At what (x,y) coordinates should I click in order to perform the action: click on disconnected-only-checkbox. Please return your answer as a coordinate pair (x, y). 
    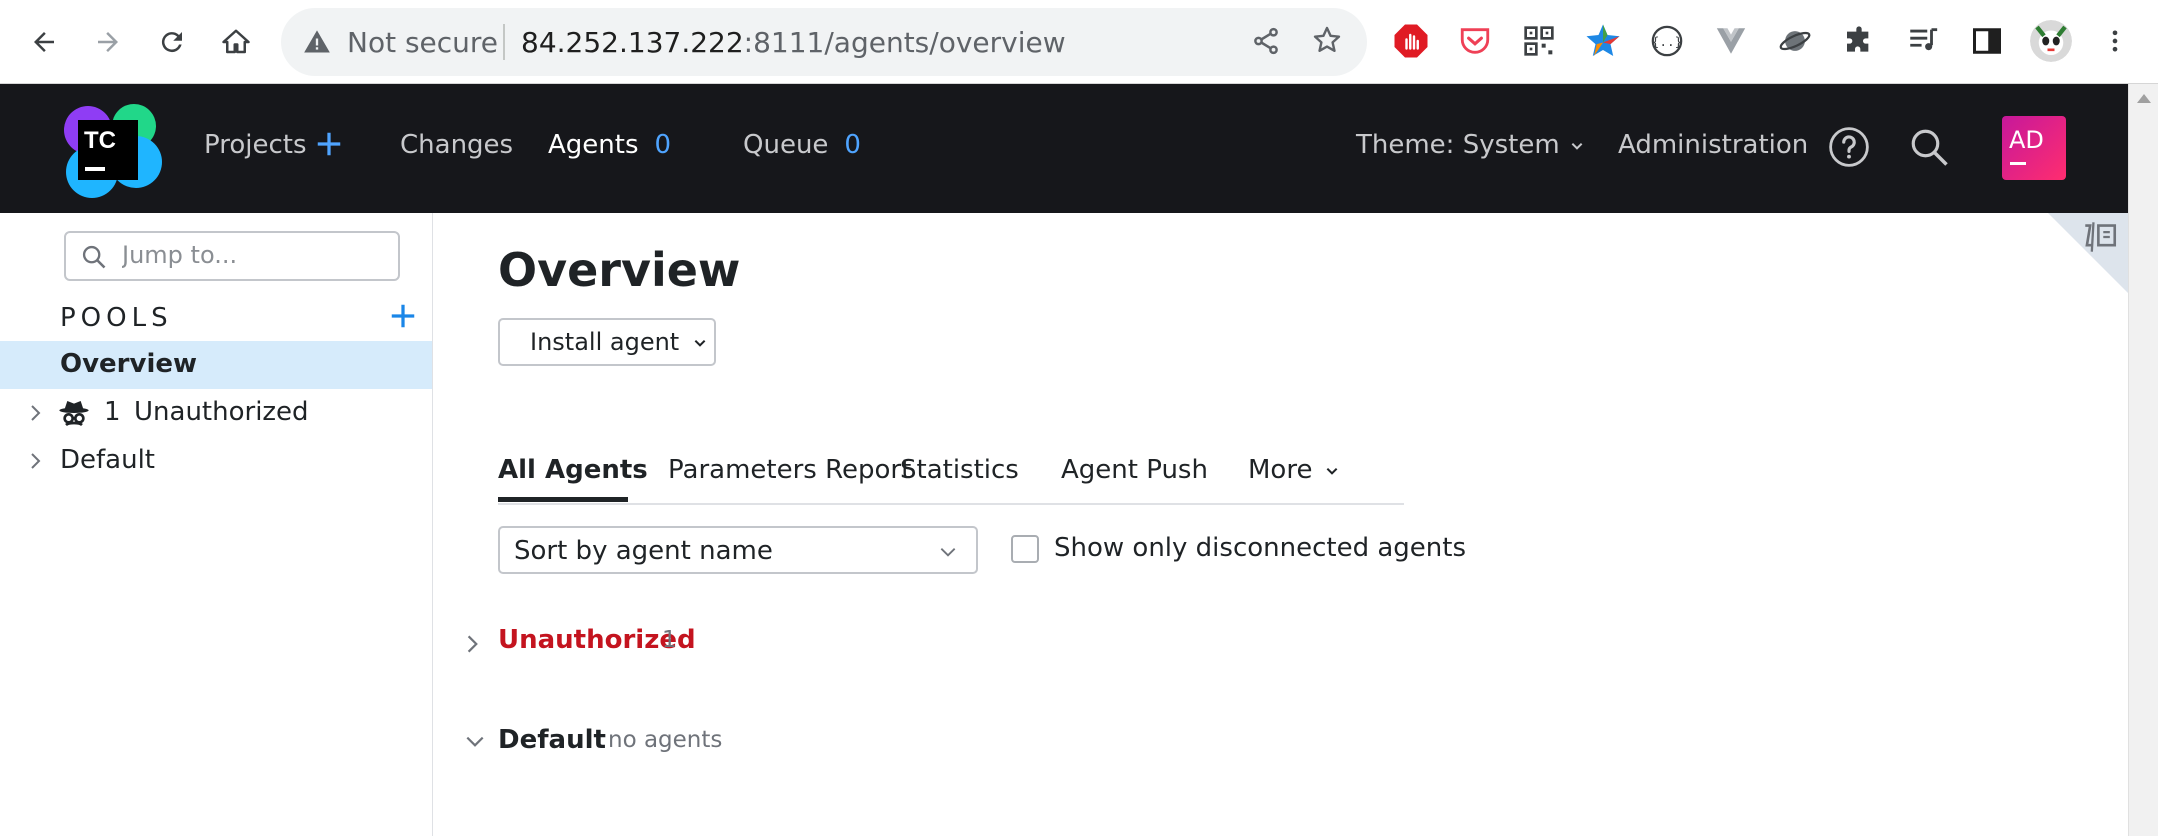
    Looking at the image, I should click on (1025, 549).